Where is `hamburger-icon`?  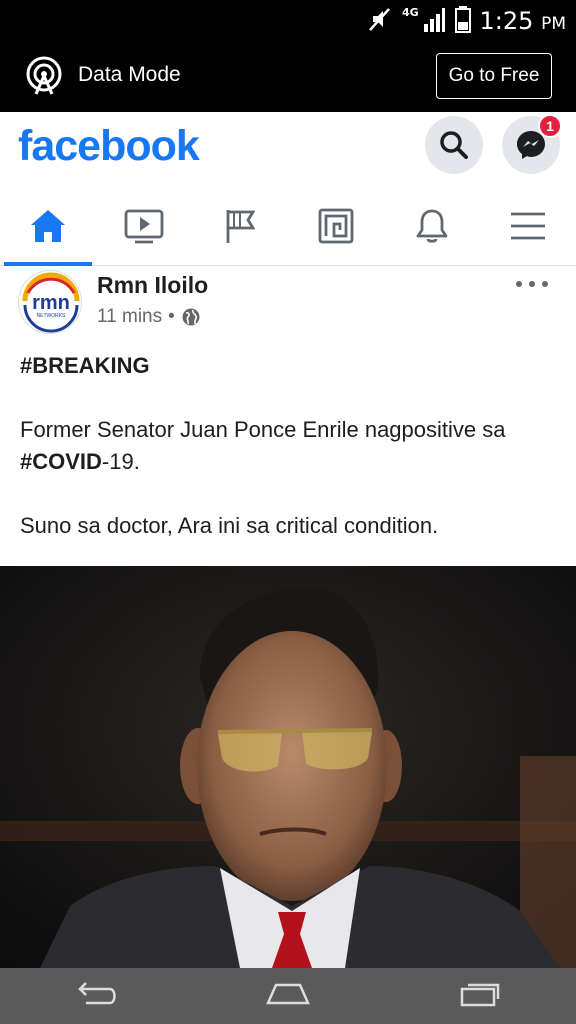 hamburger-icon is located at coordinates (528, 226).